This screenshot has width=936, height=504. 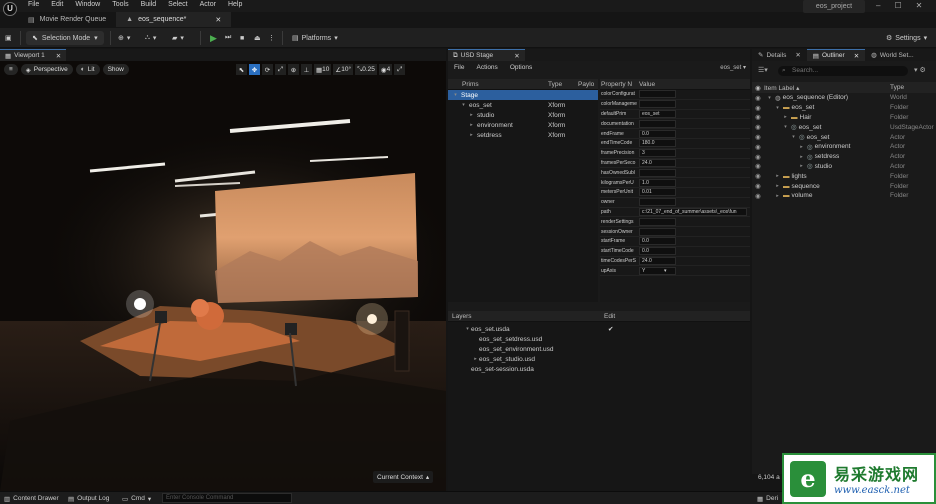 I want to click on maximize-viewport-icon: ⤢, so click(x=400, y=69).